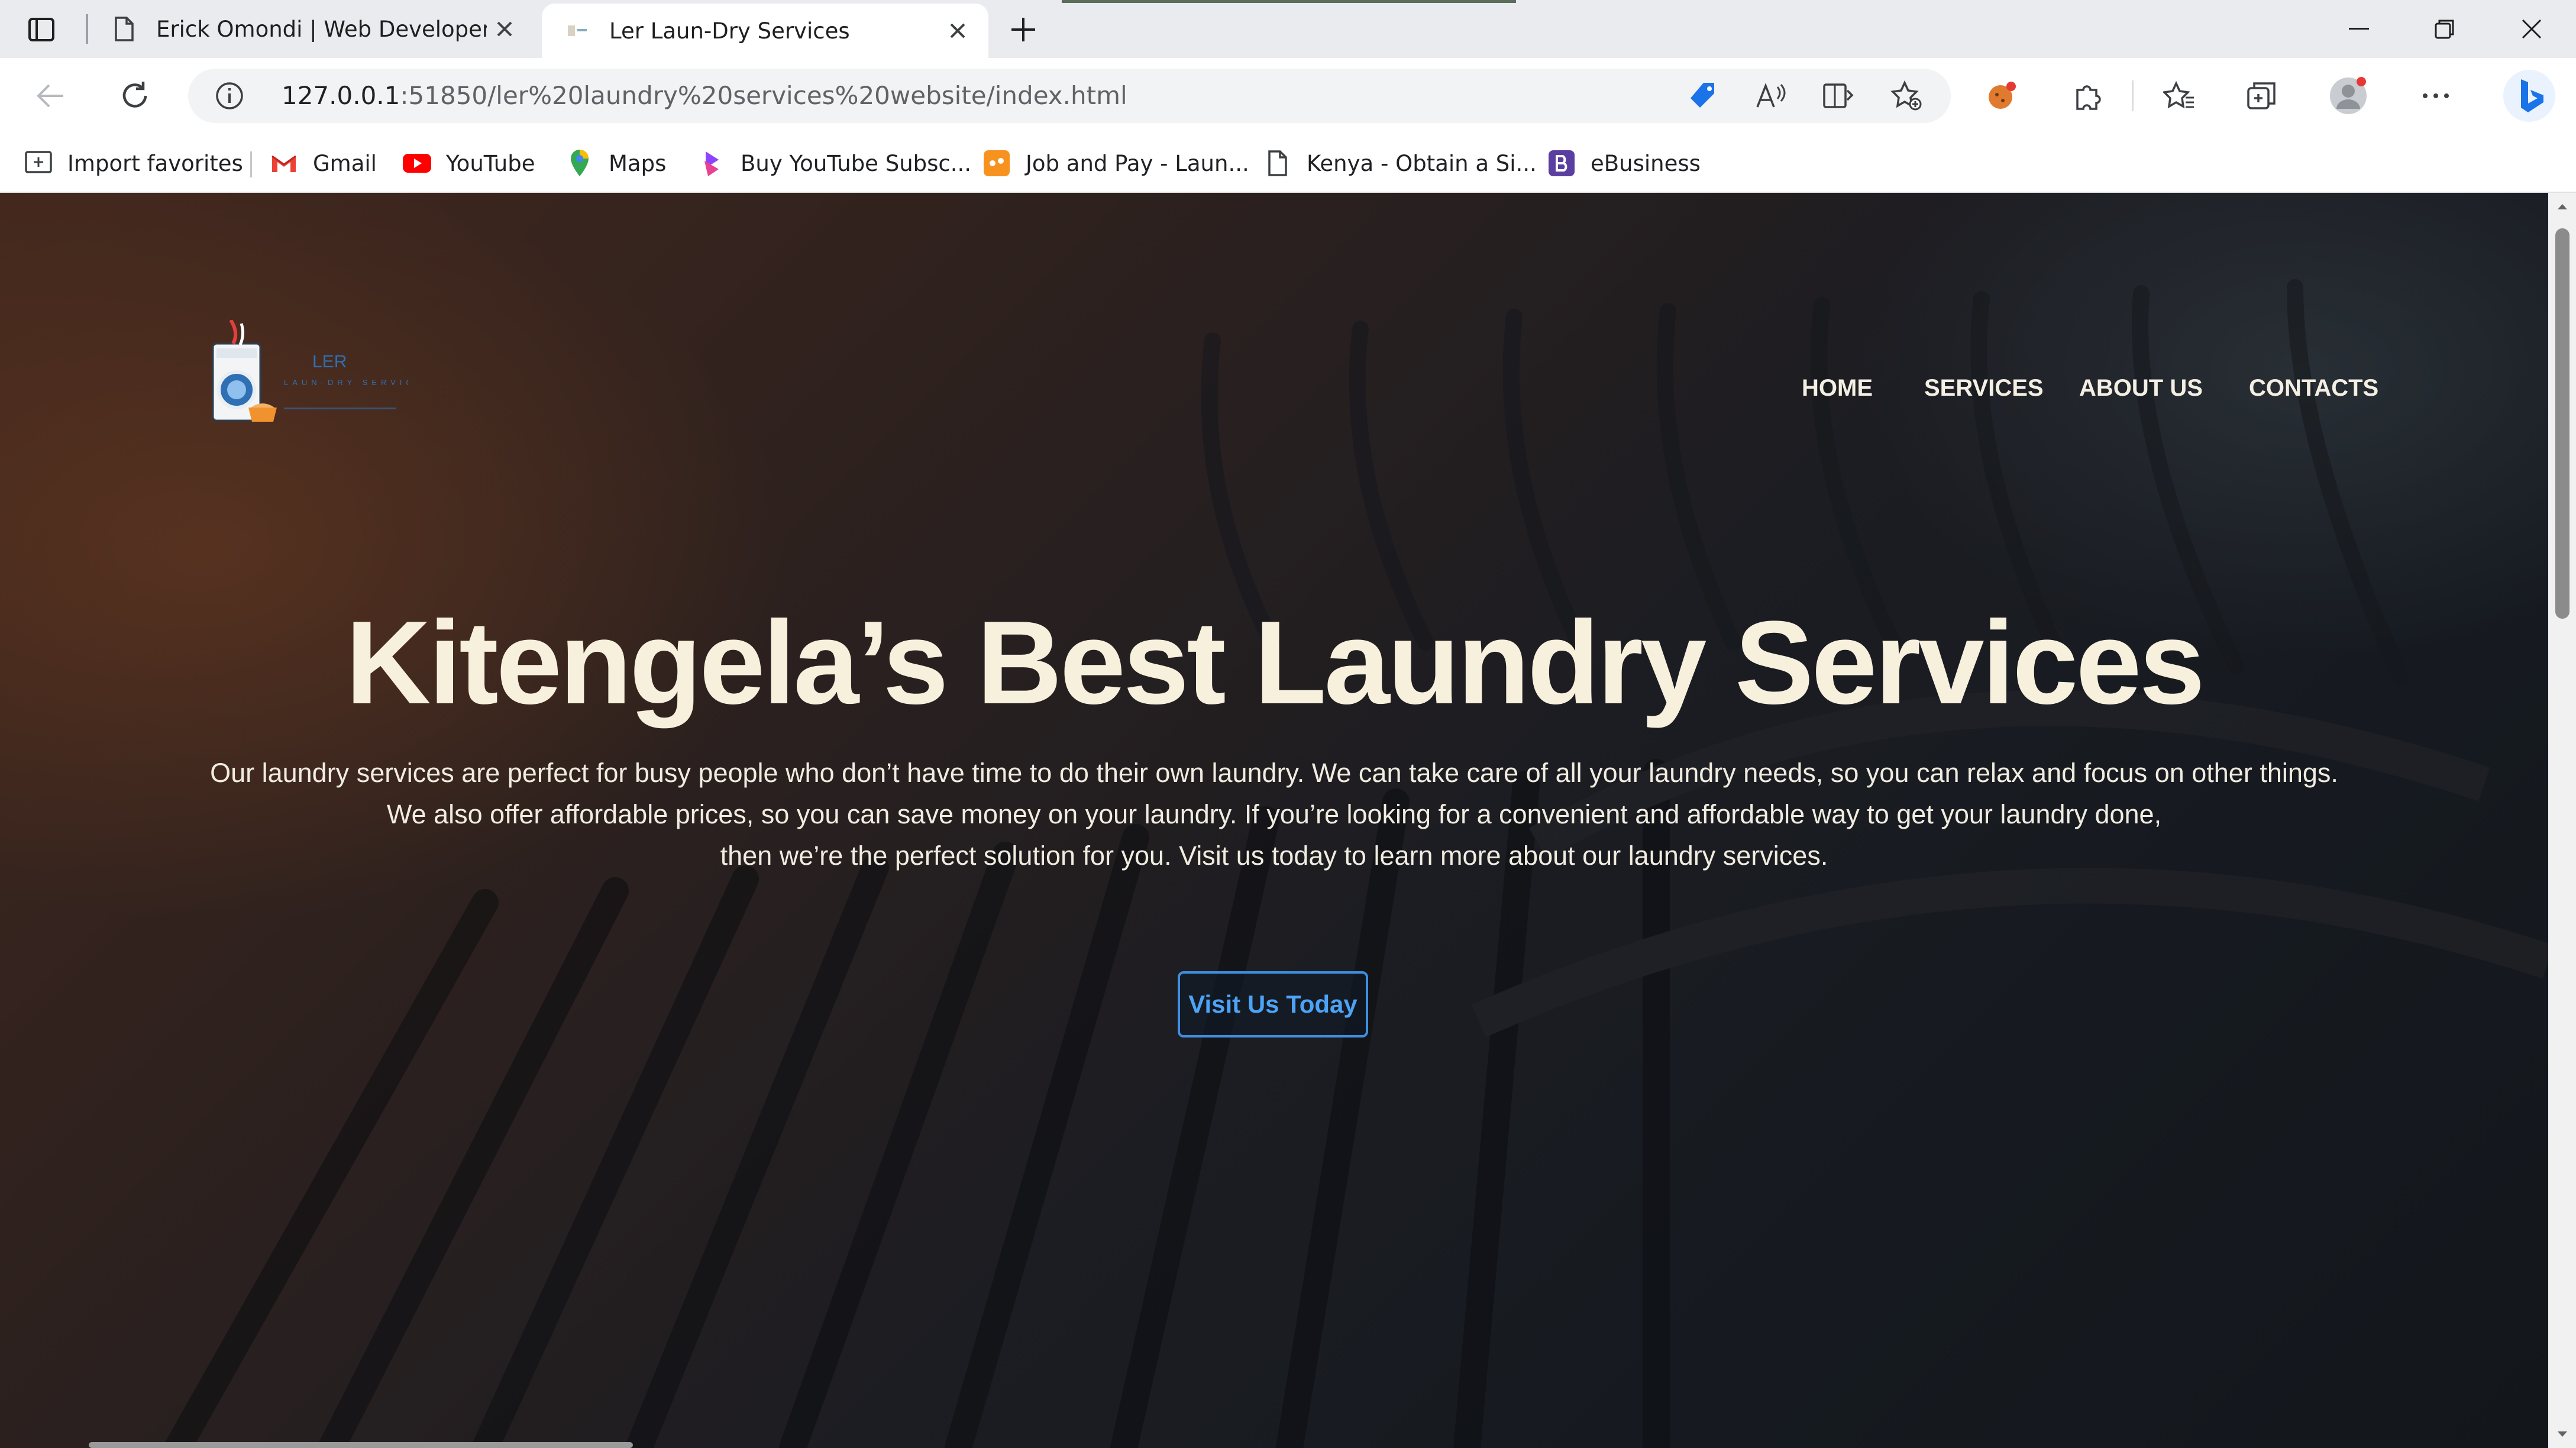 Image resolution: width=2576 pixels, height=1448 pixels. I want to click on refresh-icon, so click(134, 95).